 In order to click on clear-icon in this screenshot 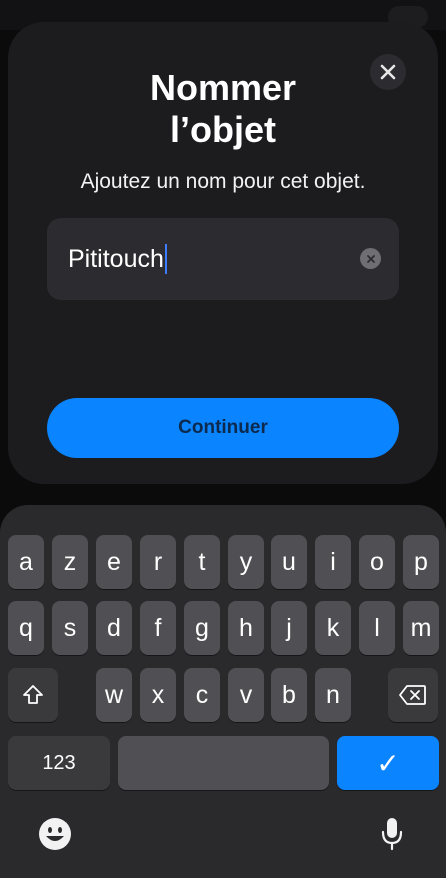, I will do `click(370, 258)`.